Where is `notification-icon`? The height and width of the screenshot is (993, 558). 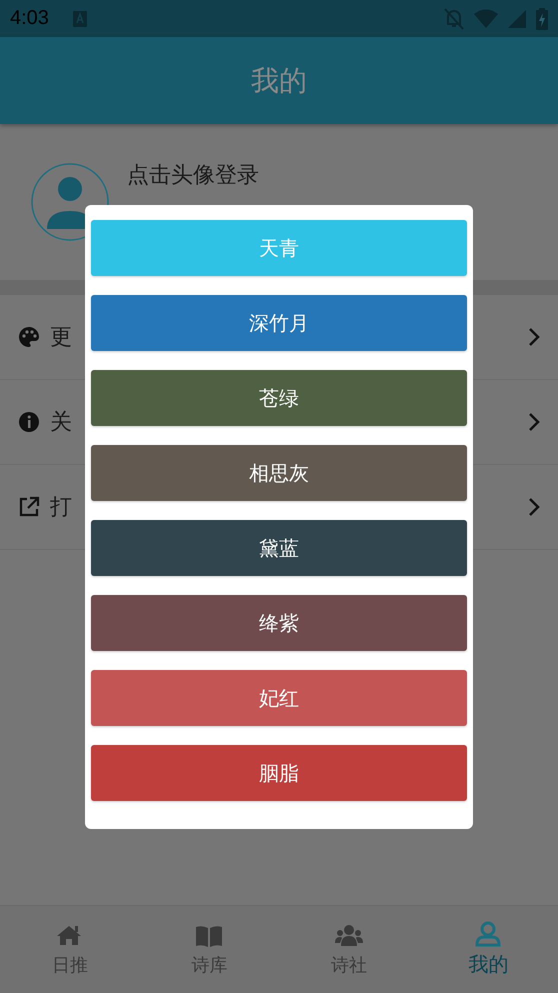
notification-icon is located at coordinates (79, 18).